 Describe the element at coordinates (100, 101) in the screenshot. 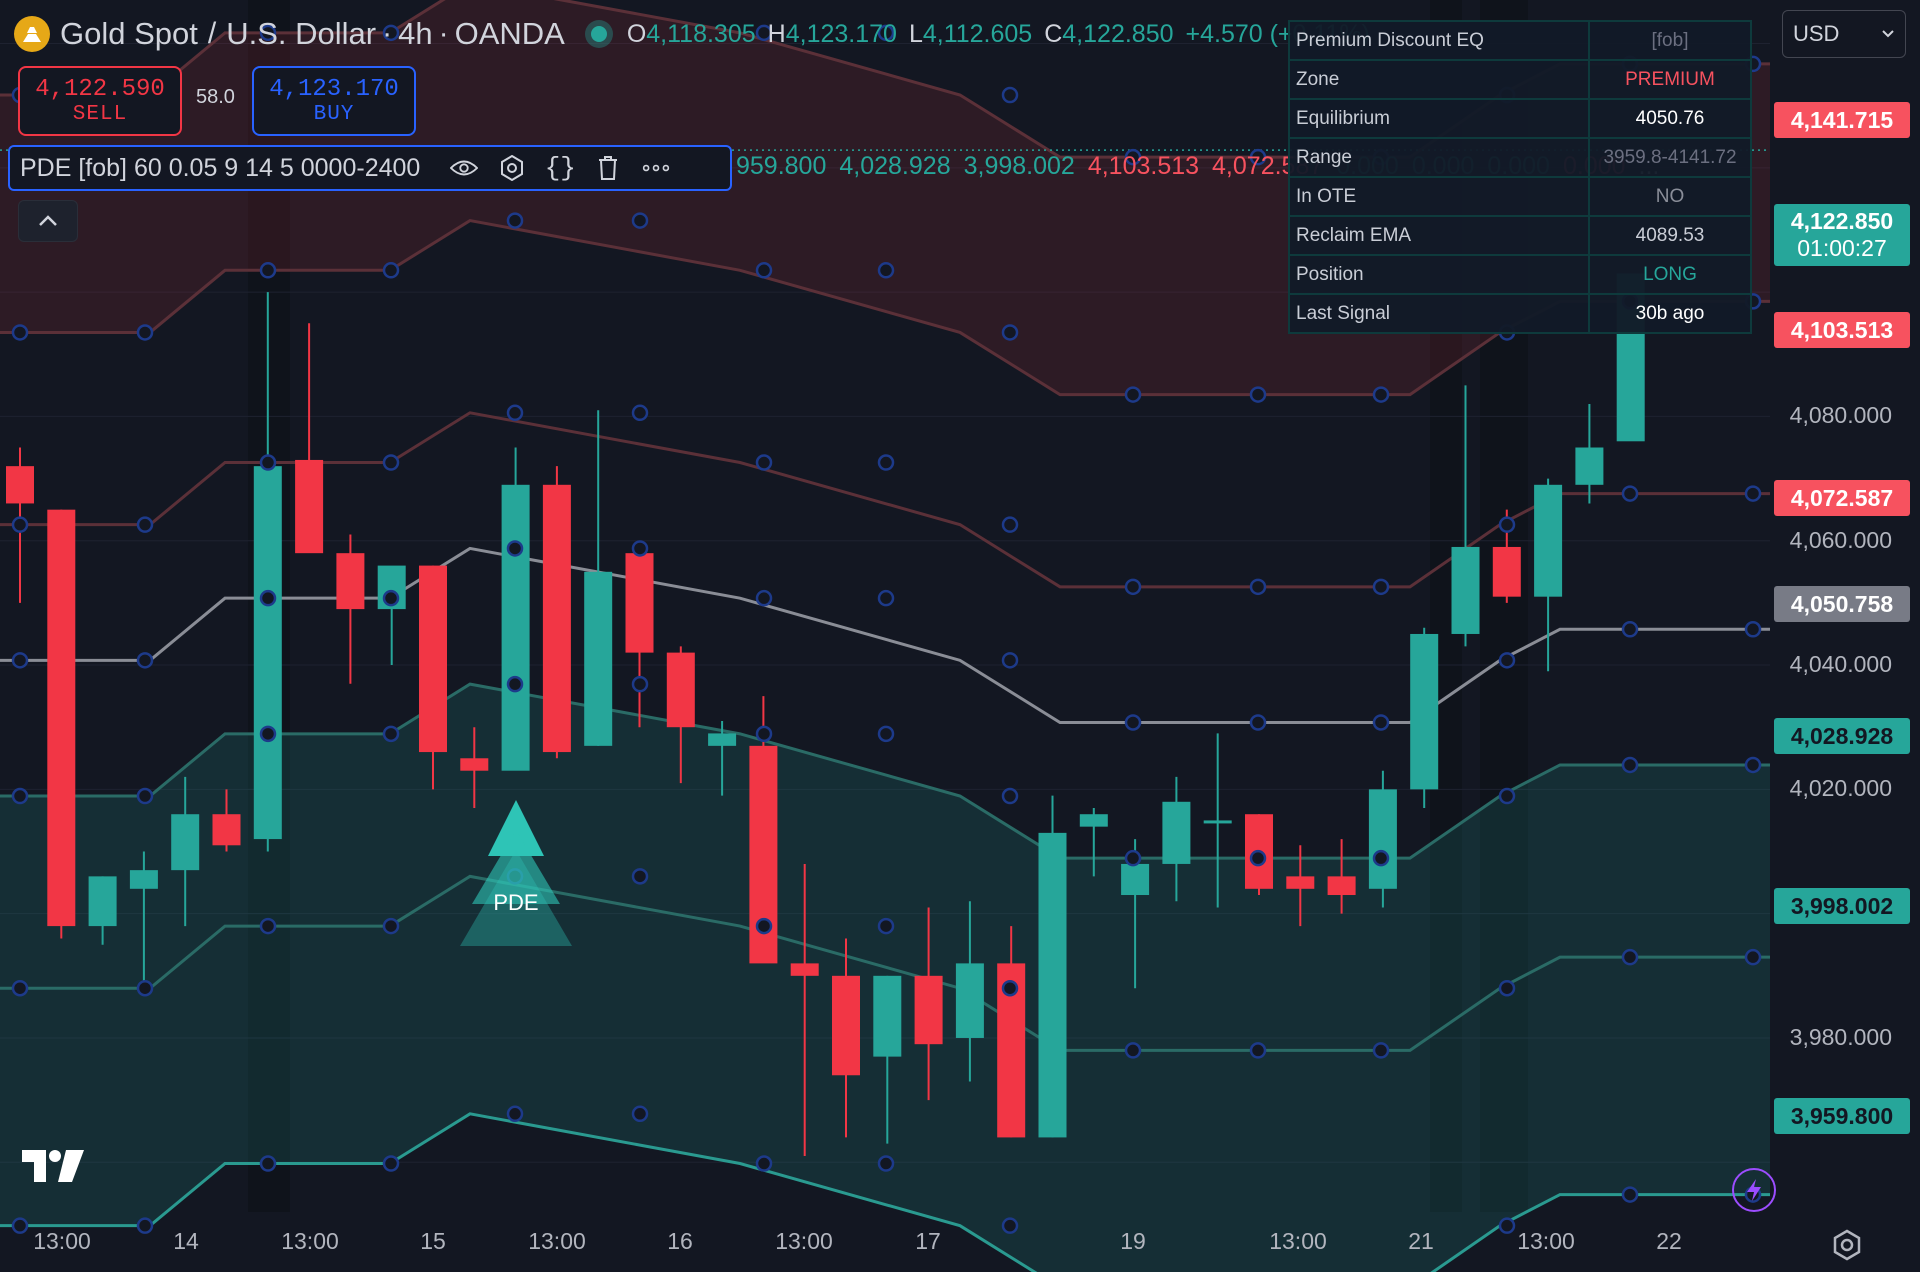

I see `sell-button: 4,122.590 SELL` at that location.